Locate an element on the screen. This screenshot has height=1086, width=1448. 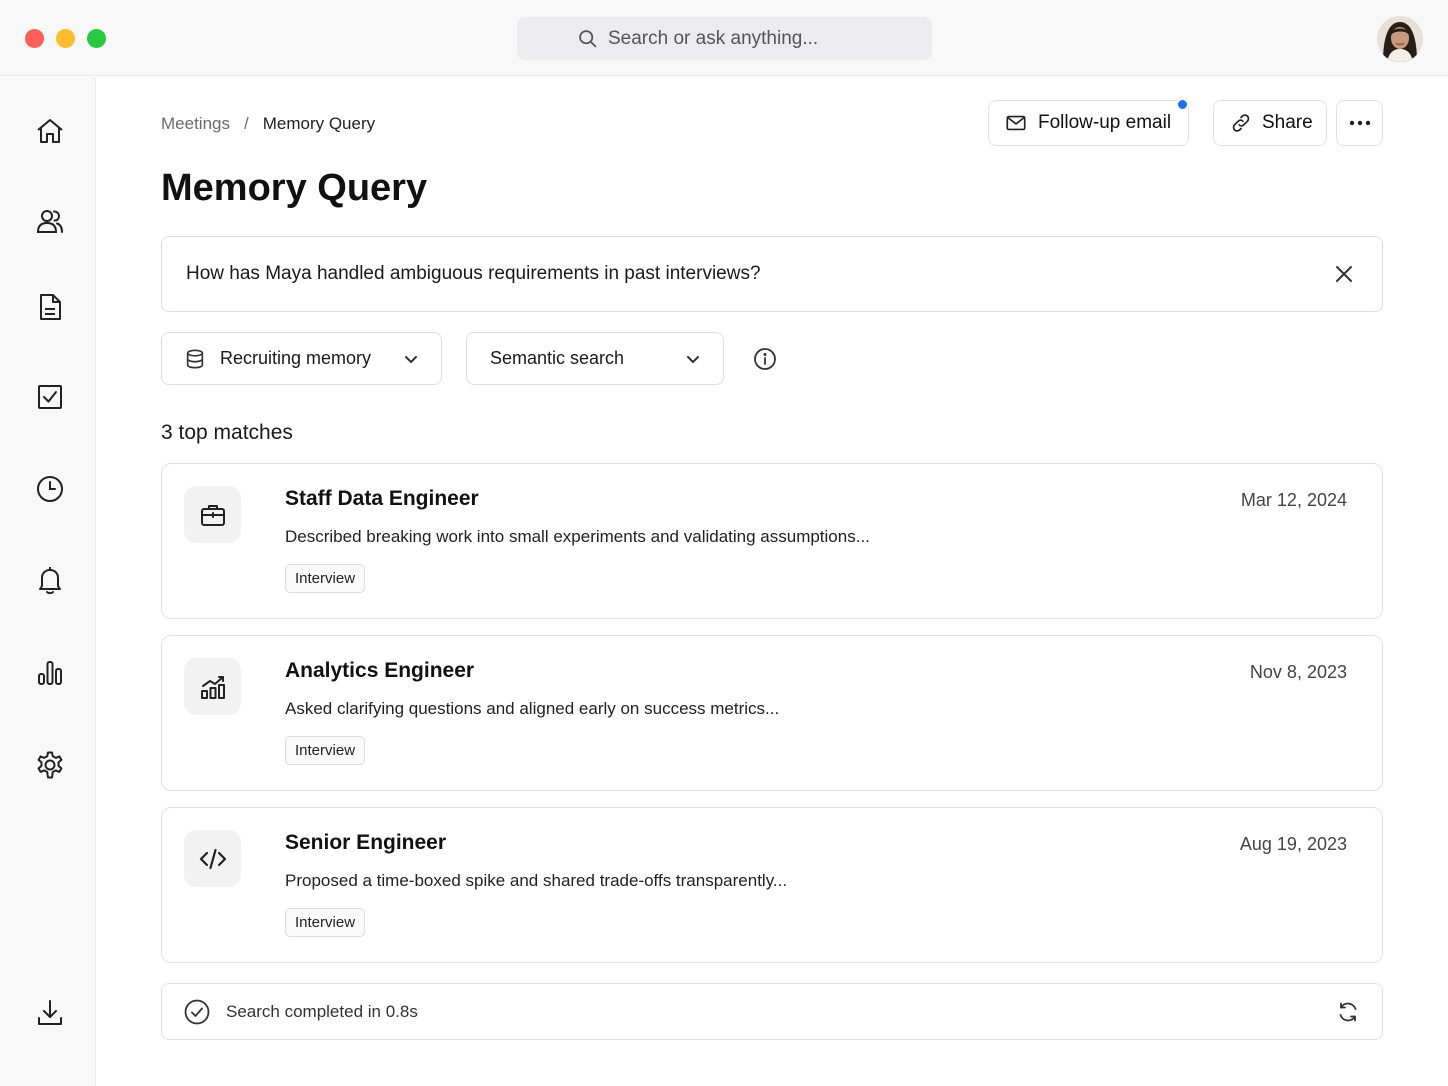
more-options-button is located at coordinates (1359, 123).